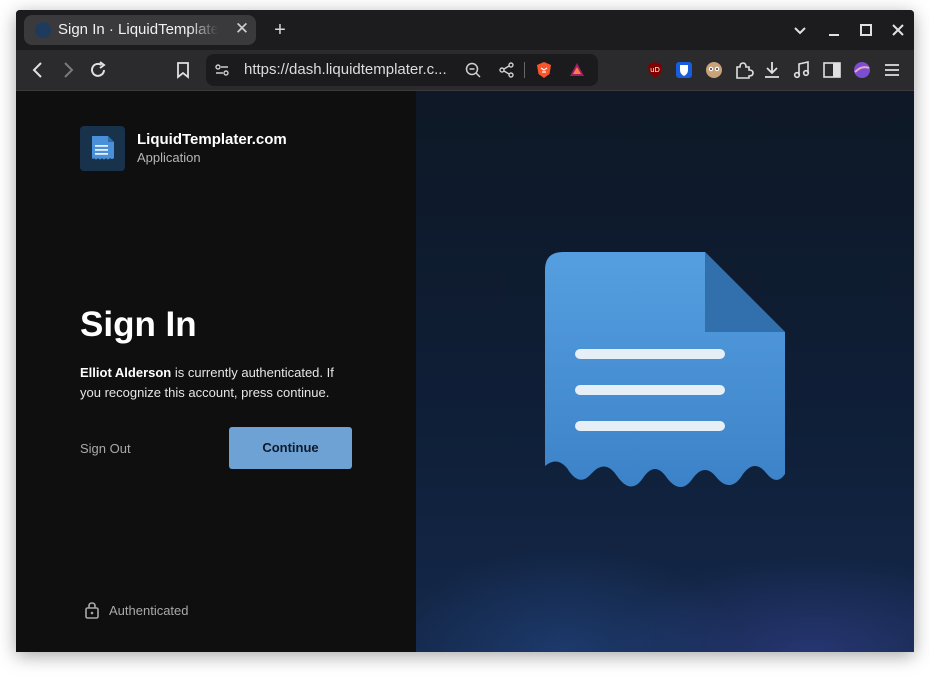 This screenshot has width=930, height=684. I want to click on extensions-icon, so click(743, 70).